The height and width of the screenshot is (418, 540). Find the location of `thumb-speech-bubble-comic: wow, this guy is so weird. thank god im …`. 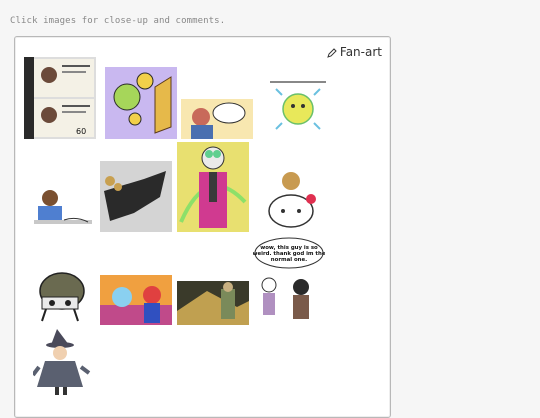

thumb-speech-bubble-comic: wow, this guy is so weird. thank god im … is located at coordinates (289, 280).